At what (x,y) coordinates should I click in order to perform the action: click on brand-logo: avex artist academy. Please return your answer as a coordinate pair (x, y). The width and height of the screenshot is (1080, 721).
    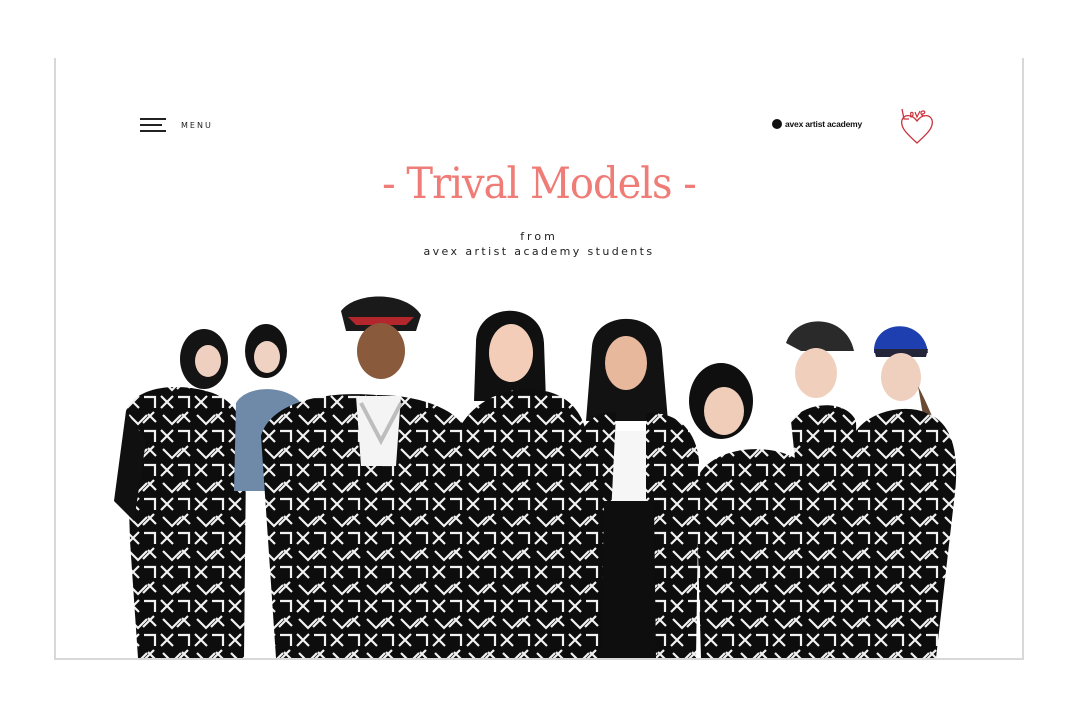
    Looking at the image, I should click on (817, 124).